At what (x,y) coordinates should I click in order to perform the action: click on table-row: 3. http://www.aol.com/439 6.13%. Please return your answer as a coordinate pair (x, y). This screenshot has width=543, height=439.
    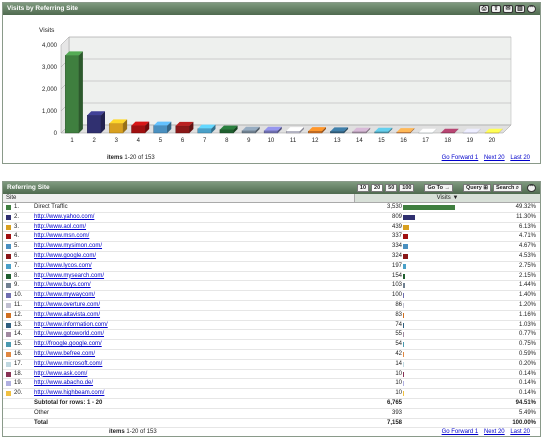
    Looking at the image, I should click on (271, 228).